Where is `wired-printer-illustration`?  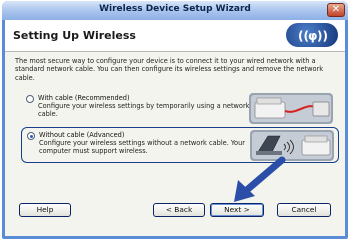 wired-printer-illustration is located at coordinates (291, 108).